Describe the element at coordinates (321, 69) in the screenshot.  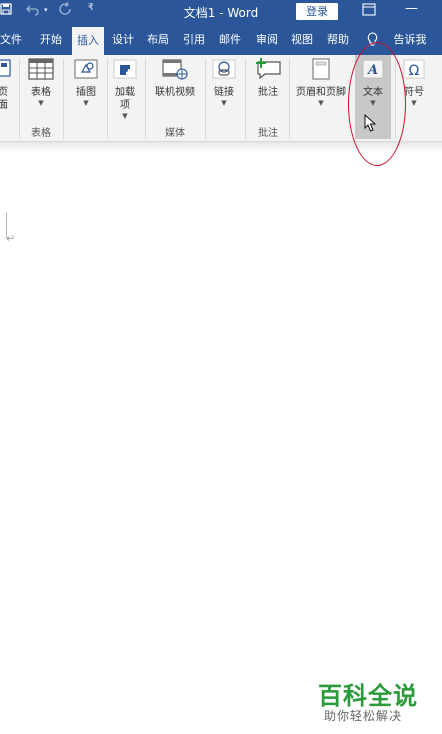
I see `header-footer-icon` at that location.